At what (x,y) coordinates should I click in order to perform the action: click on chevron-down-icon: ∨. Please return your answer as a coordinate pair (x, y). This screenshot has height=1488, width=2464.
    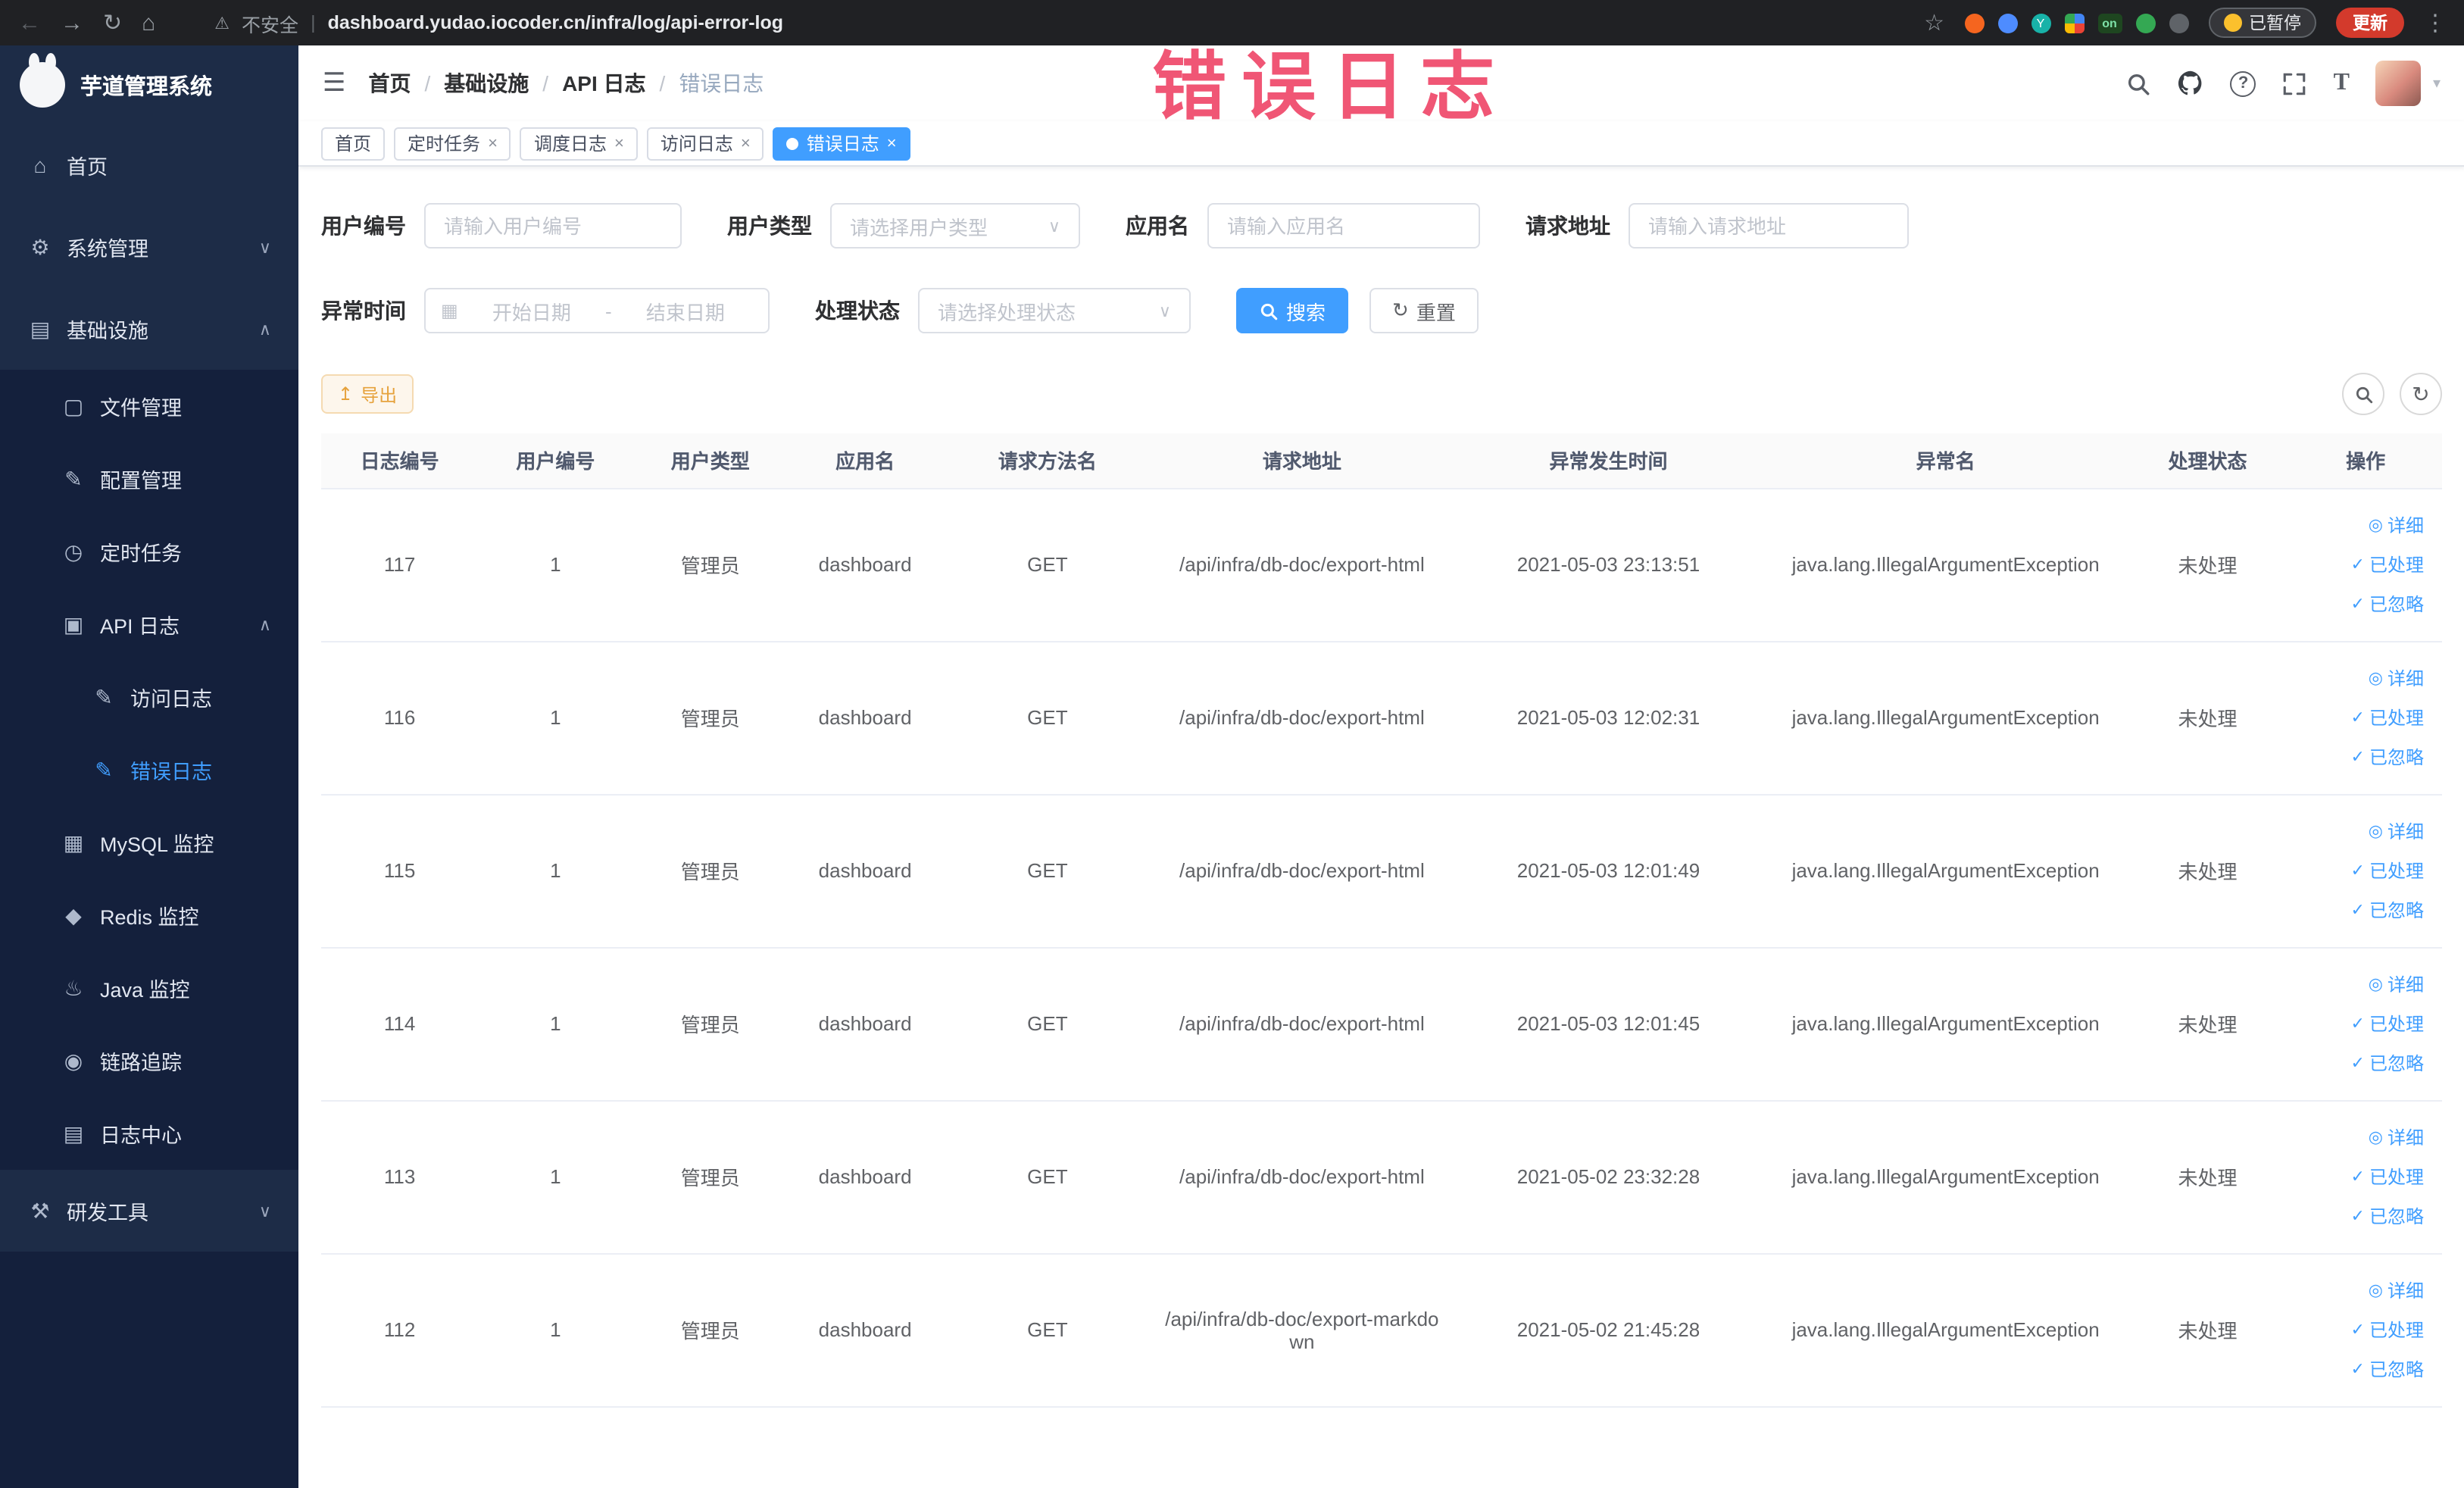
    Looking at the image, I should click on (264, 248).